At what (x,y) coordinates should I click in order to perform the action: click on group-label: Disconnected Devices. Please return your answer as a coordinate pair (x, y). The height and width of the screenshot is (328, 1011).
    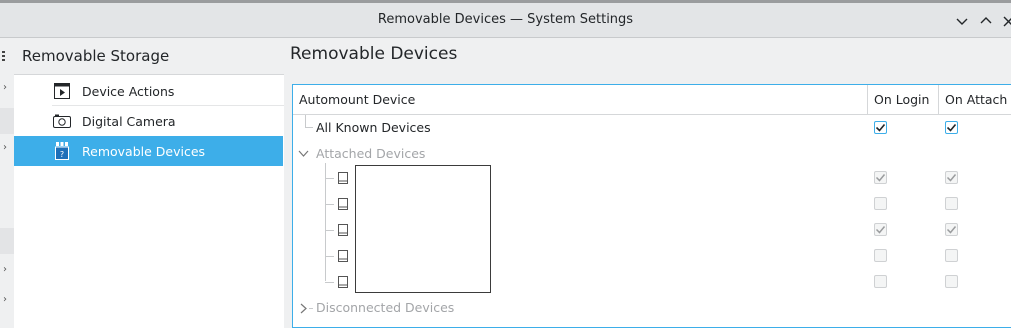
    Looking at the image, I should click on (385, 307).